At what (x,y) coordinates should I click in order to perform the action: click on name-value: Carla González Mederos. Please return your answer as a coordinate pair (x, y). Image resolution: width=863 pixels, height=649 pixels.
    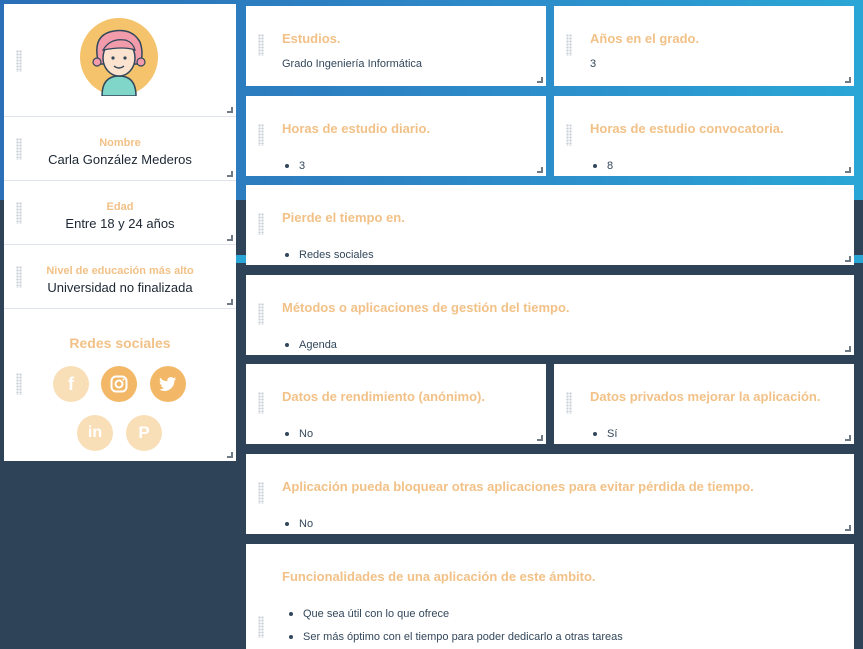
    Looking at the image, I should click on (120, 159).